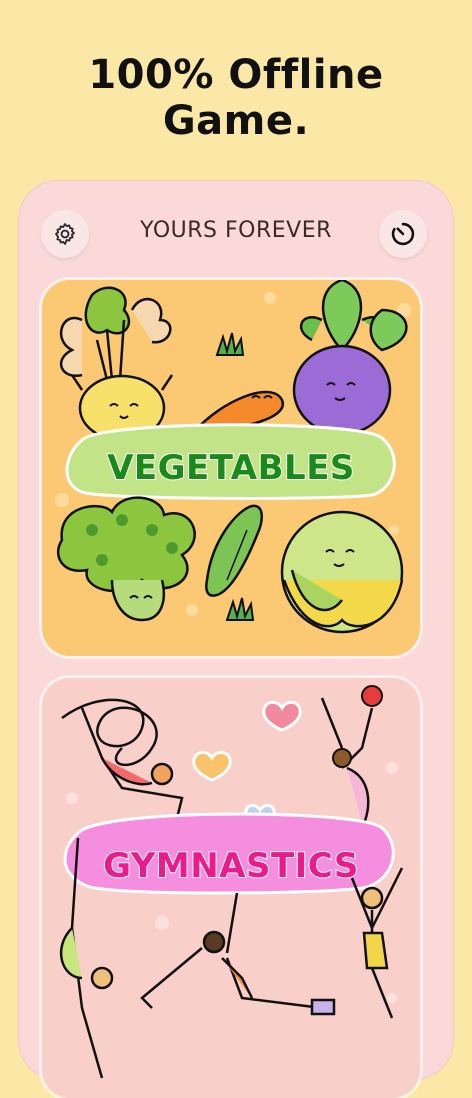 The image size is (472, 1098). I want to click on headline-line-2: Game., so click(236, 121).